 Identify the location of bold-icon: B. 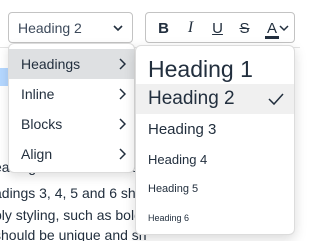
(163, 28).